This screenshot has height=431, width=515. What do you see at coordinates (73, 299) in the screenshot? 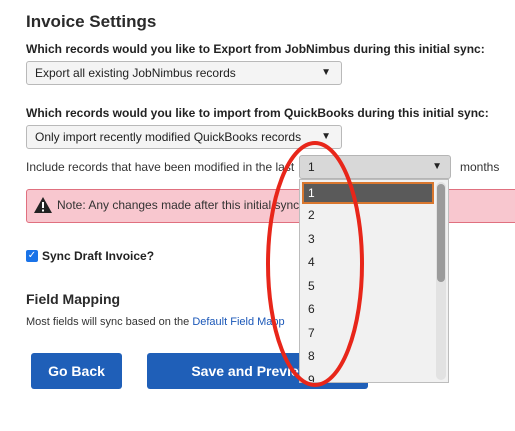
I see `field-mapping-title: Field Mapping` at bounding box center [73, 299].